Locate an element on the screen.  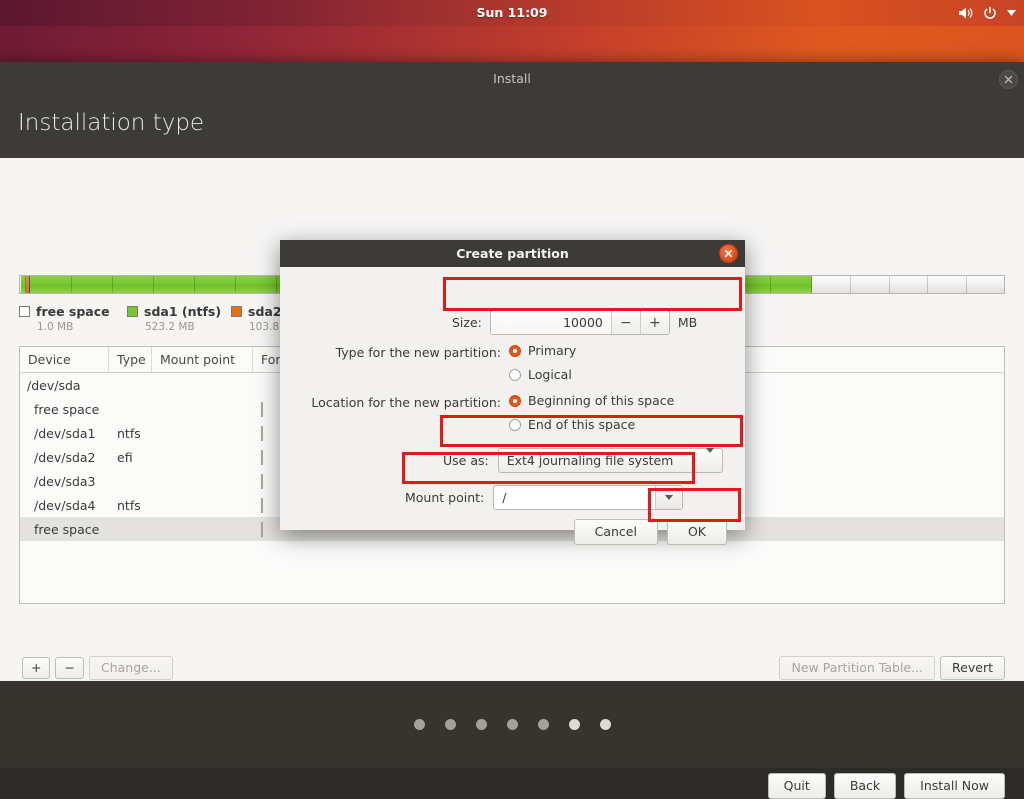
partition-bar-segment is located at coordinates (908, 284).